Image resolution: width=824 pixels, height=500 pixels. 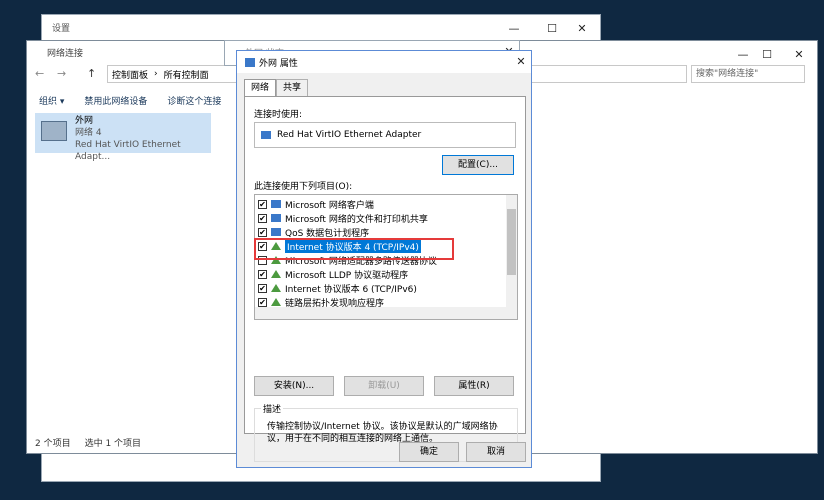 What do you see at coordinates (115, 100) in the screenshot?
I see `disable-device-button: 禁用此网络设备` at bounding box center [115, 100].